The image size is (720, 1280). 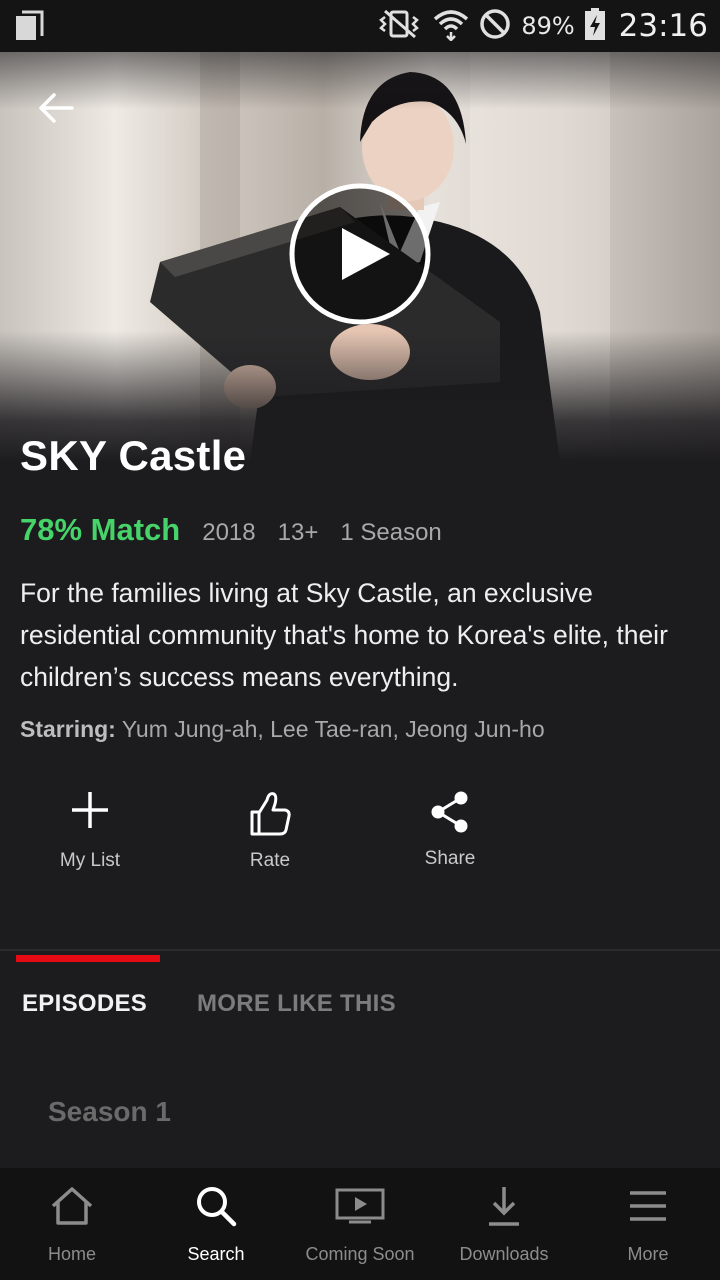 I want to click on vibrate-off-icon, so click(x=400, y=26).